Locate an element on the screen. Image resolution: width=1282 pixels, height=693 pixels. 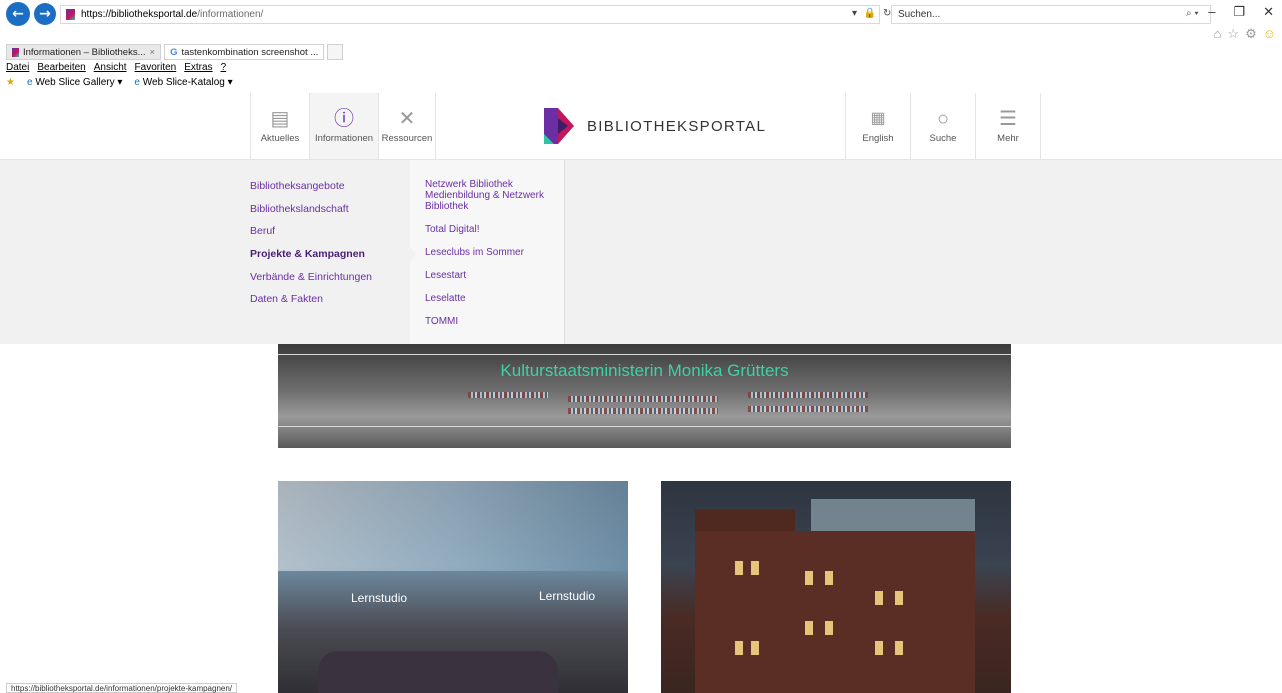
menu-favoriten: Favoriten is located at coordinates (156, 67).